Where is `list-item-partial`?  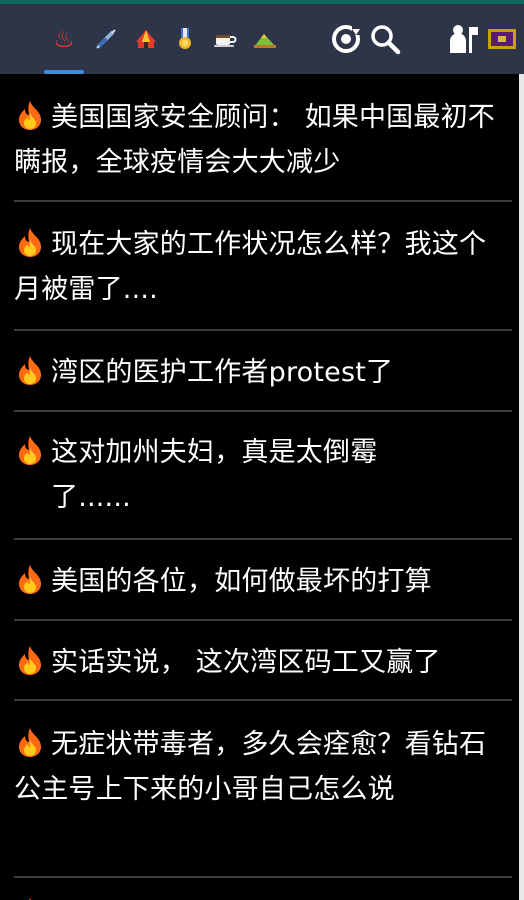 list-item-partial is located at coordinates (263, 896).